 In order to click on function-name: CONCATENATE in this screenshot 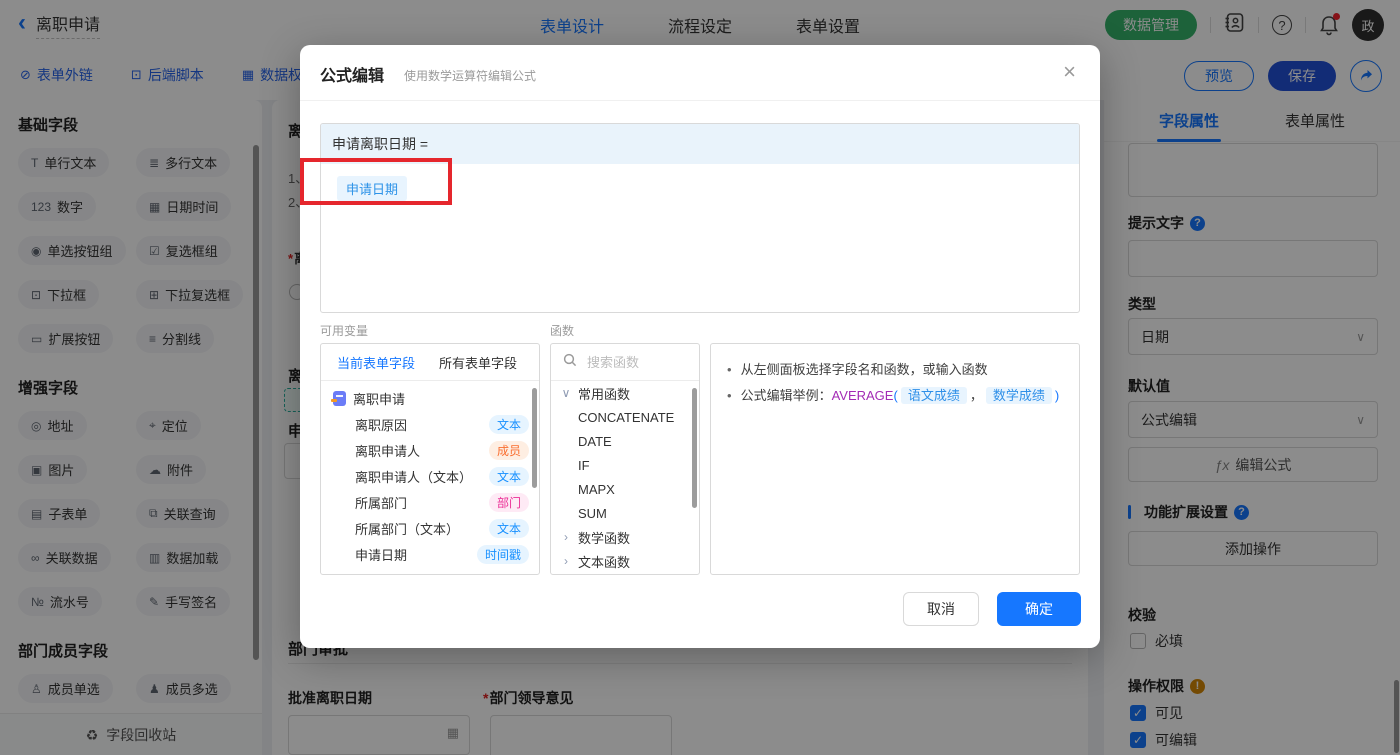, I will do `click(626, 417)`.